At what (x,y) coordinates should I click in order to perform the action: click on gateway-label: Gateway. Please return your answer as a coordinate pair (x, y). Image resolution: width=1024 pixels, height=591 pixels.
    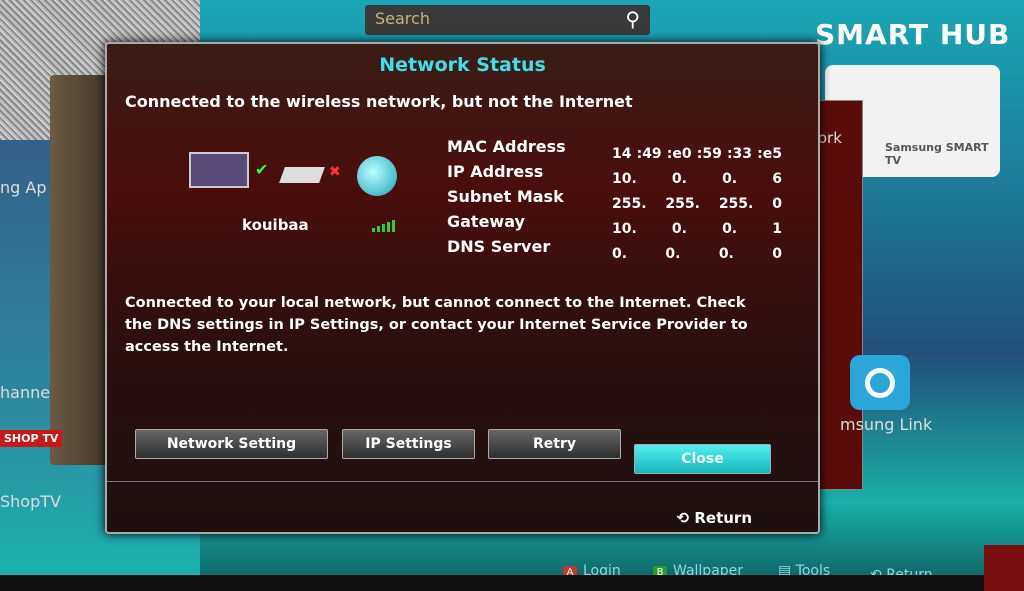
    Looking at the image, I should click on (486, 221).